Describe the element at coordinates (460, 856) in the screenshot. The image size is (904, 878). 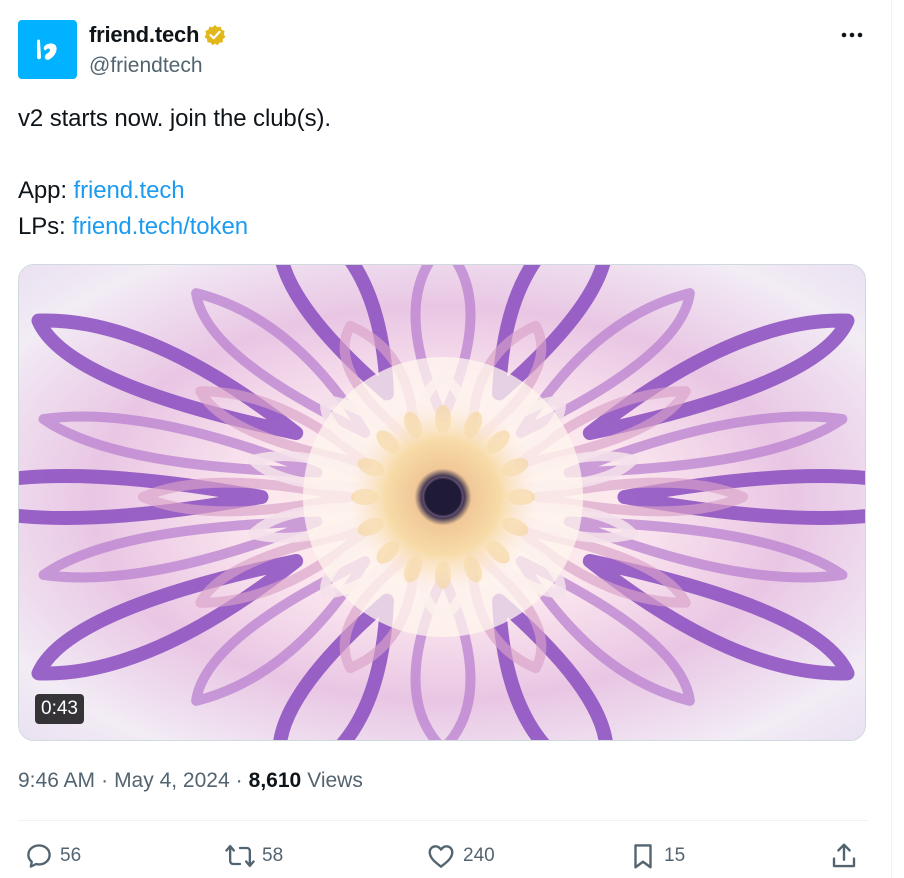
I see `like-button: 240` at that location.